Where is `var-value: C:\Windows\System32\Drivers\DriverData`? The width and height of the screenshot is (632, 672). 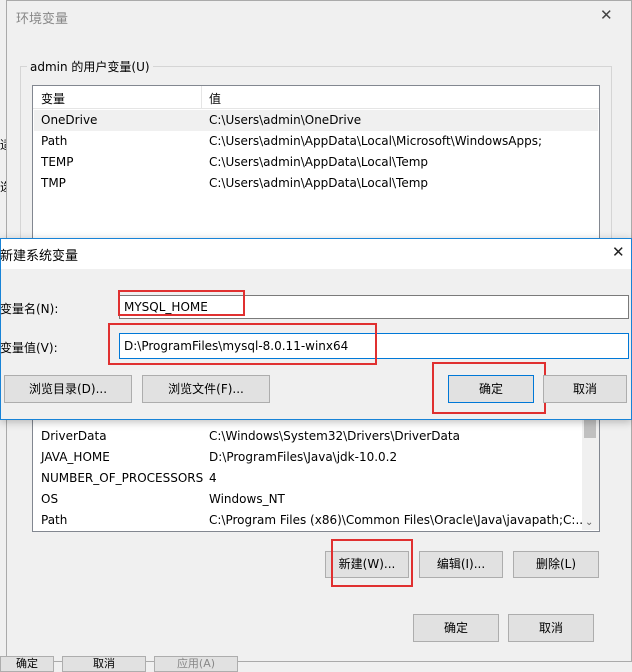
var-value: C:\Windows\System32\Drivers\DriverData is located at coordinates (334, 436).